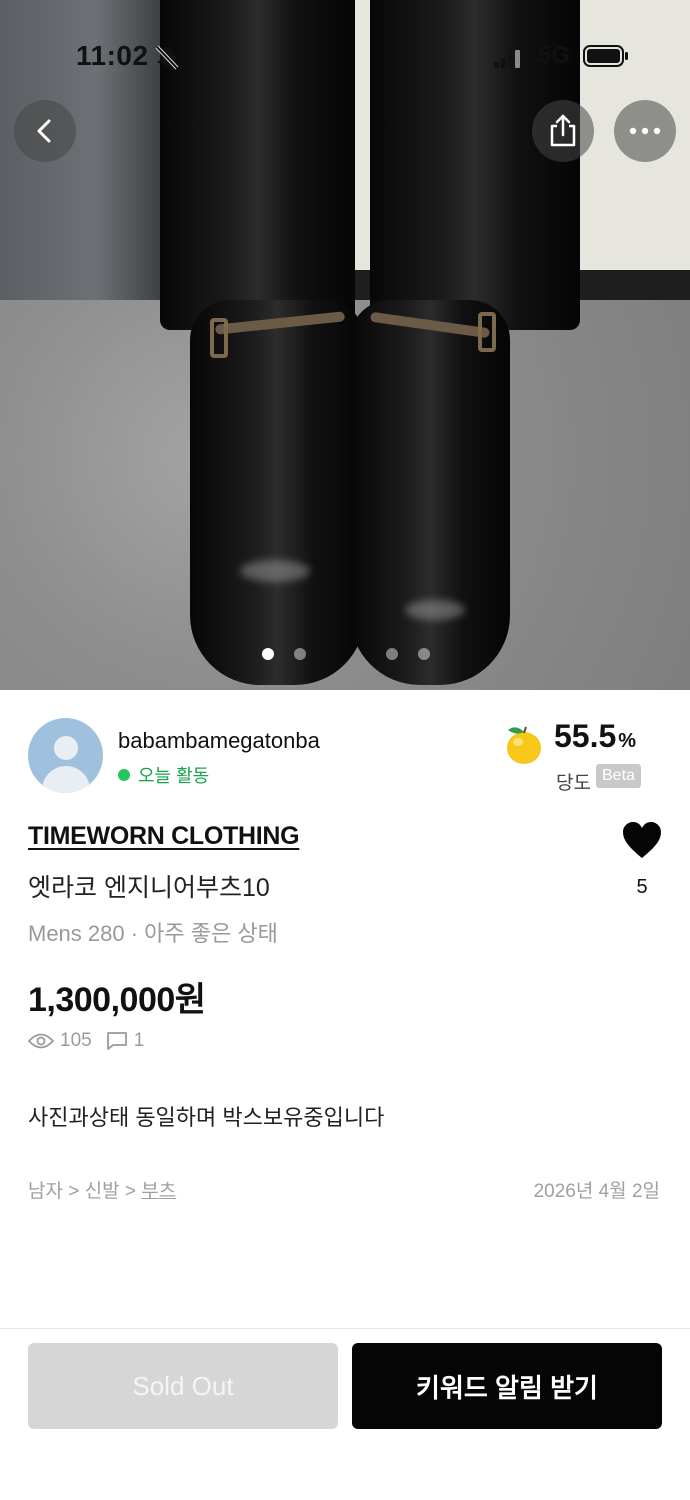  I want to click on apple-icon, so click(524, 745).